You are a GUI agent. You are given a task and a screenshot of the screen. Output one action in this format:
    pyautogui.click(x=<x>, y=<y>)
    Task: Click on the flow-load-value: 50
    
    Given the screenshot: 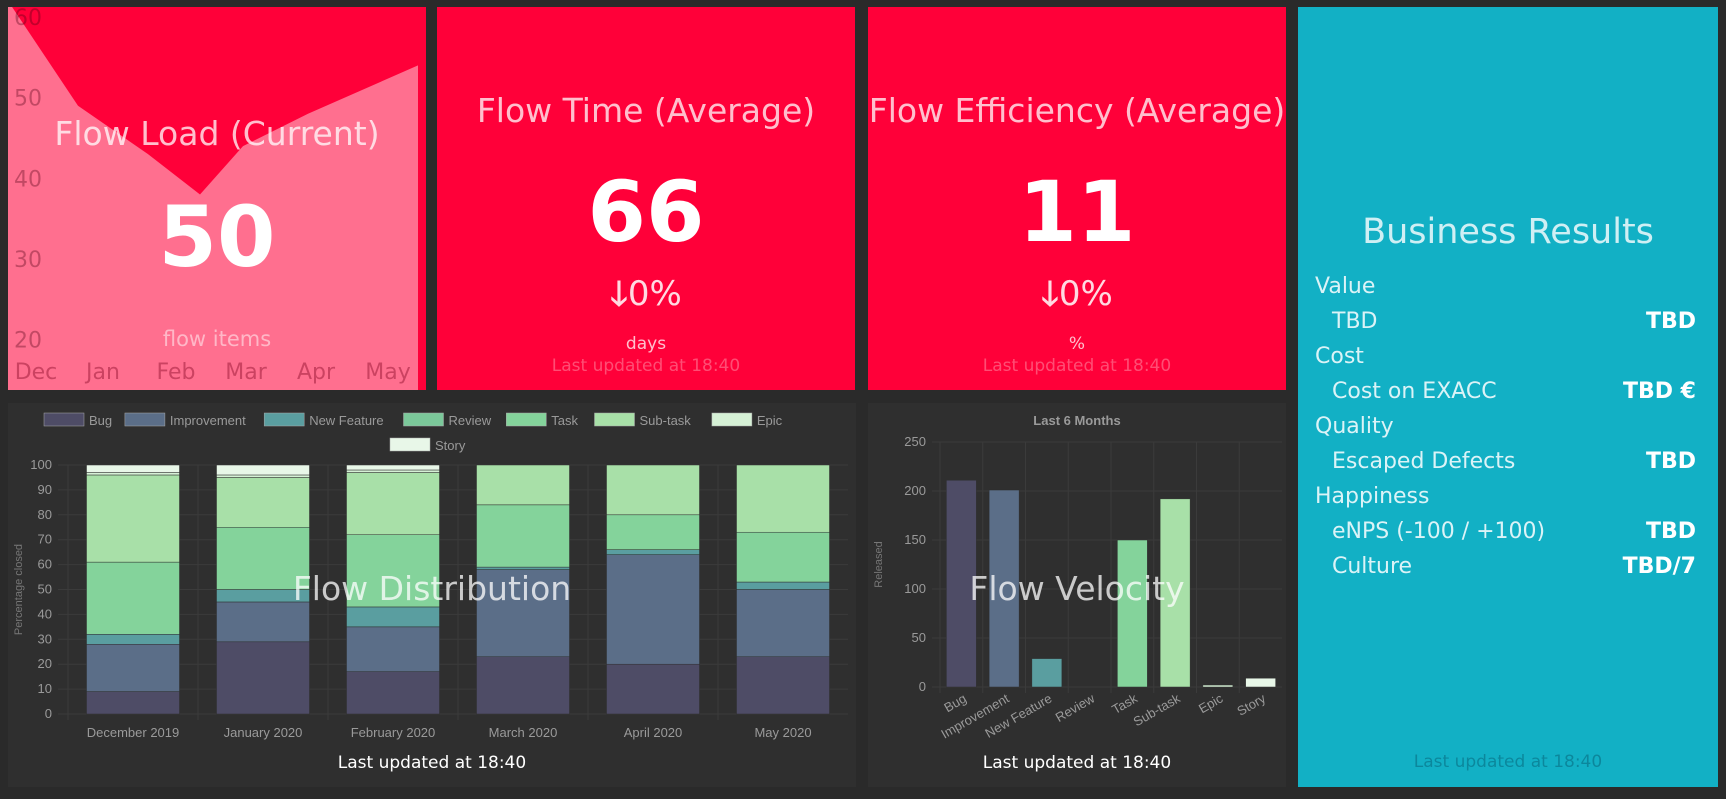 What is the action you would take?
    pyautogui.click(x=217, y=237)
    